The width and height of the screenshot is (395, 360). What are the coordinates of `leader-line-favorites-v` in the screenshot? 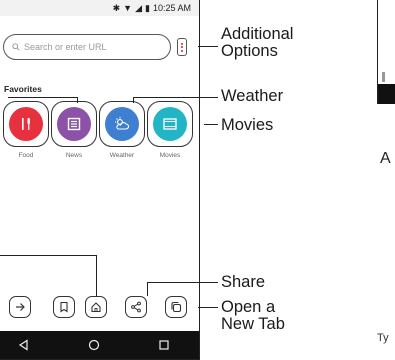 It's located at (78, 100).